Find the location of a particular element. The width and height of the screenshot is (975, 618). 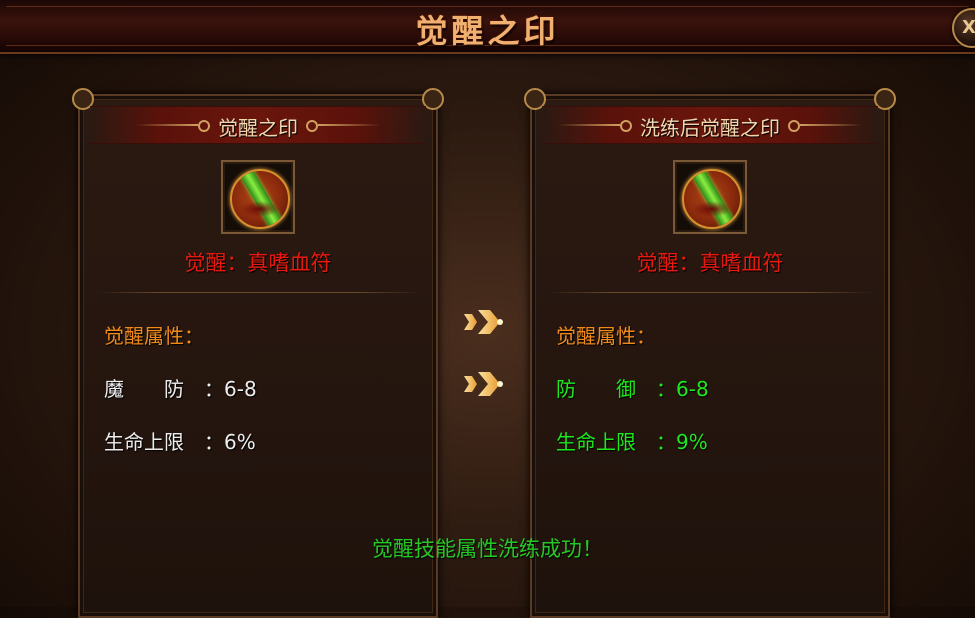

stat-key: 防 御 is located at coordinates (596, 389).